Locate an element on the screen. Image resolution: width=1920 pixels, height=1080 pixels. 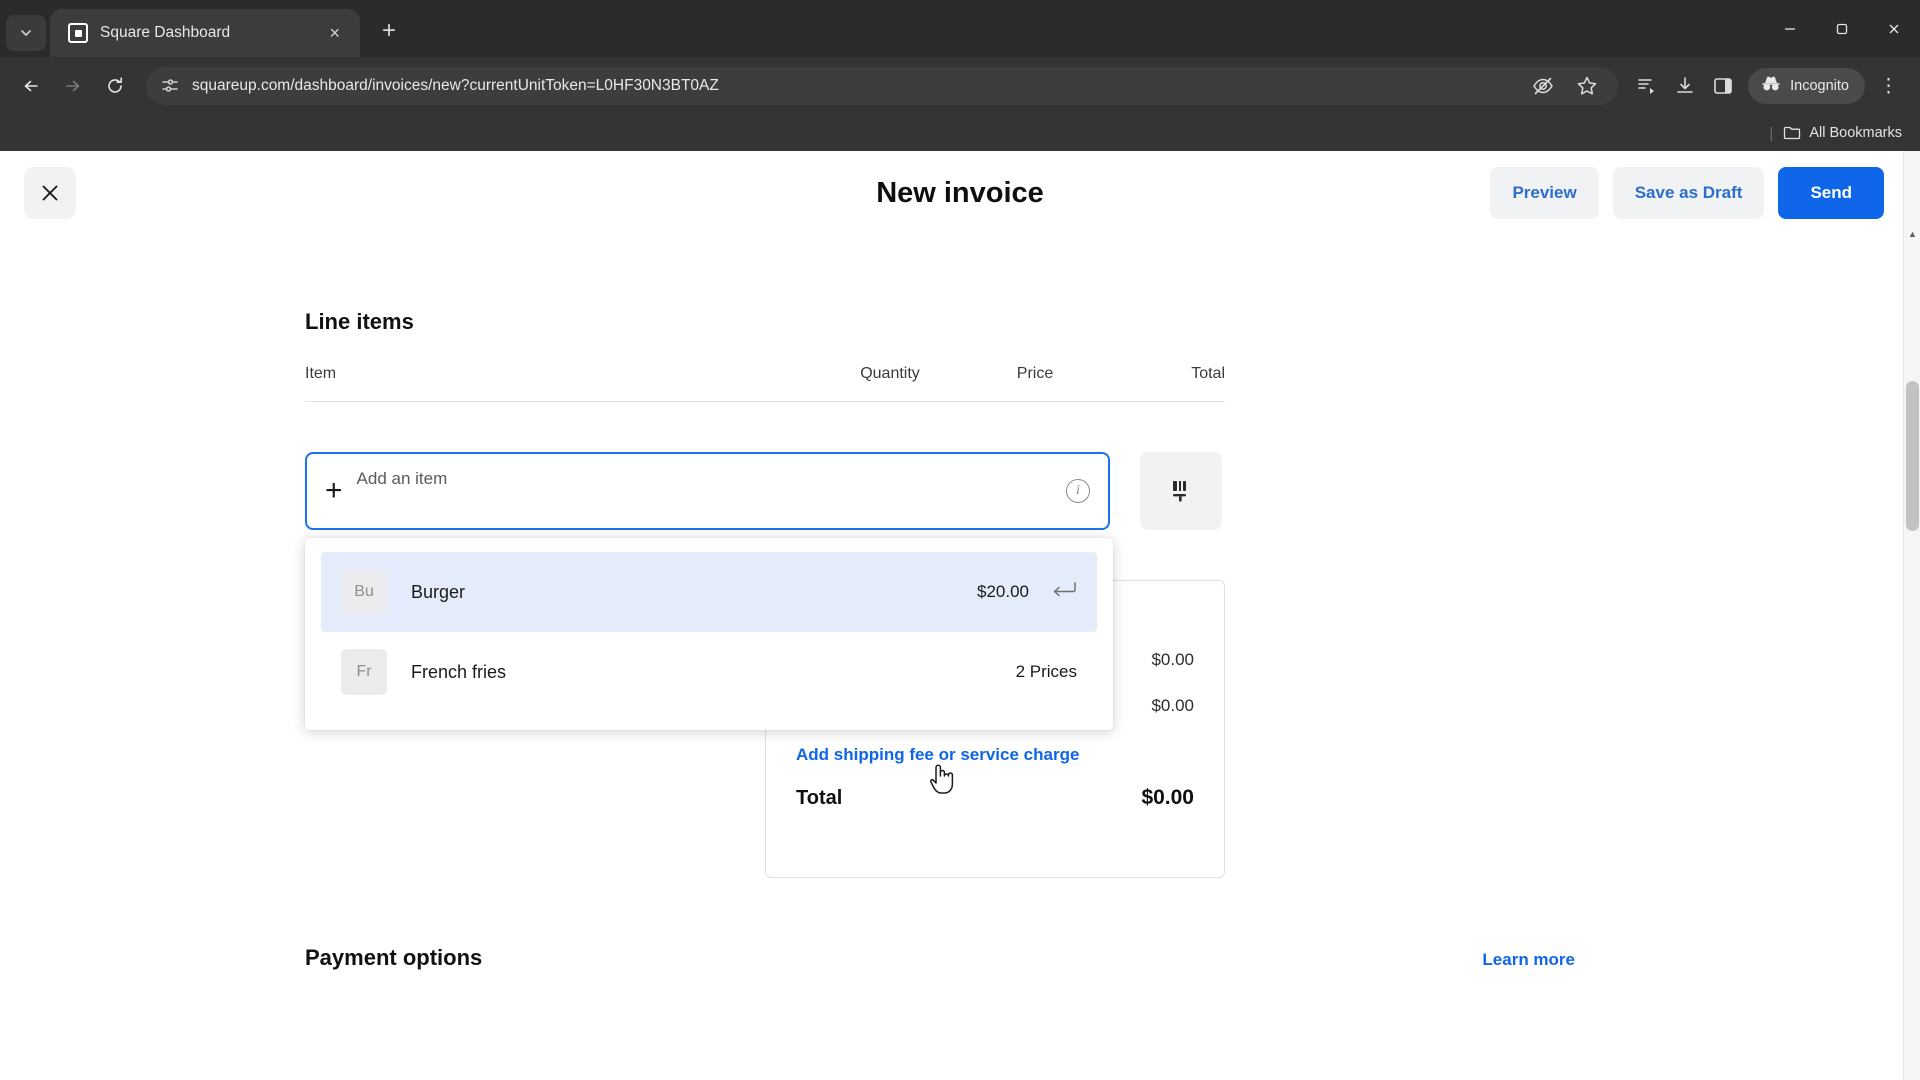
back-arrow-icon is located at coordinates (31, 86).